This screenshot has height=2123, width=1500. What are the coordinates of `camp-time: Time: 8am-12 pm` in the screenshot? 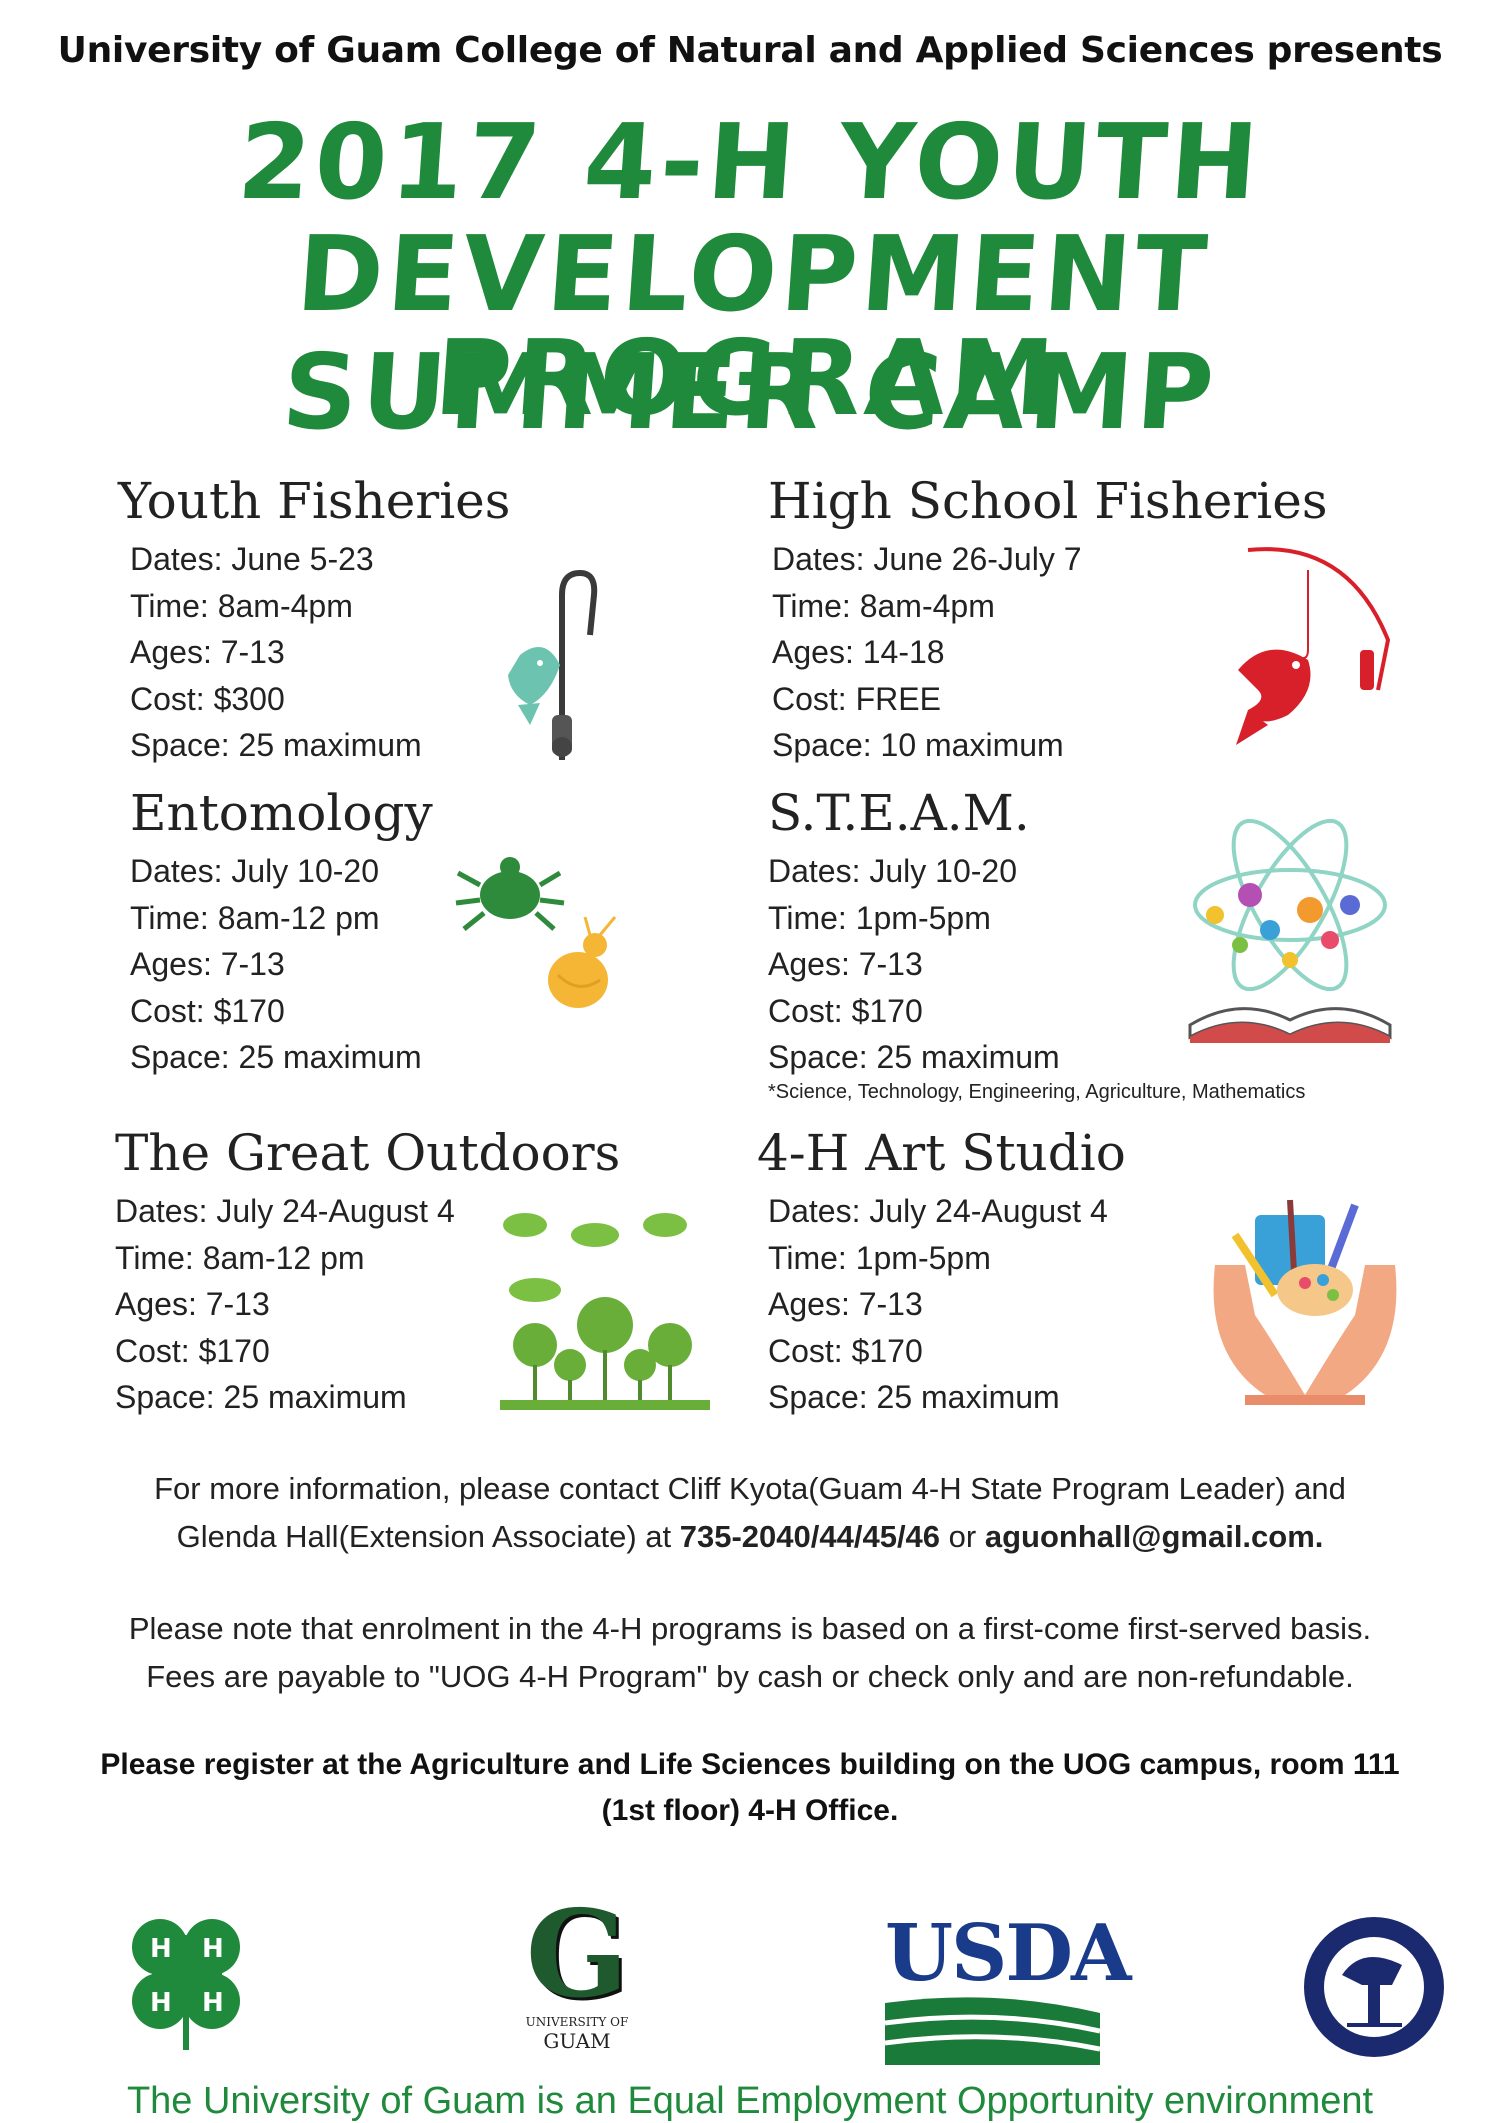 It's located at (255, 917).